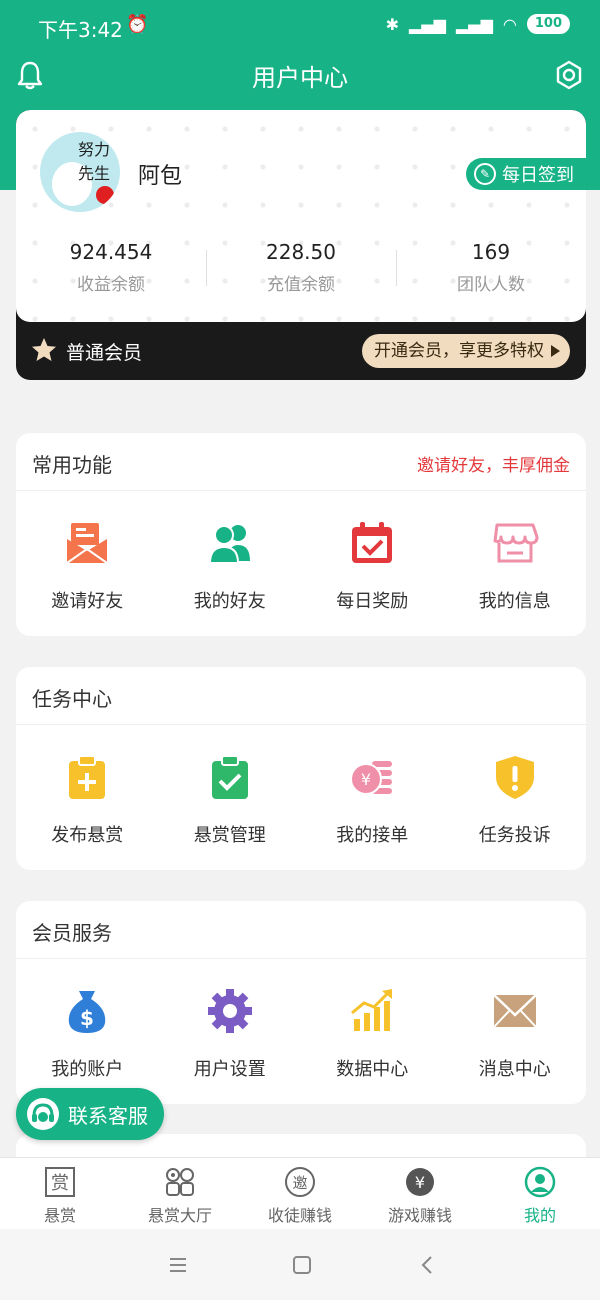 This screenshot has width=600, height=1300. I want to click on my-info-item: 我的信息, so click(515, 563).